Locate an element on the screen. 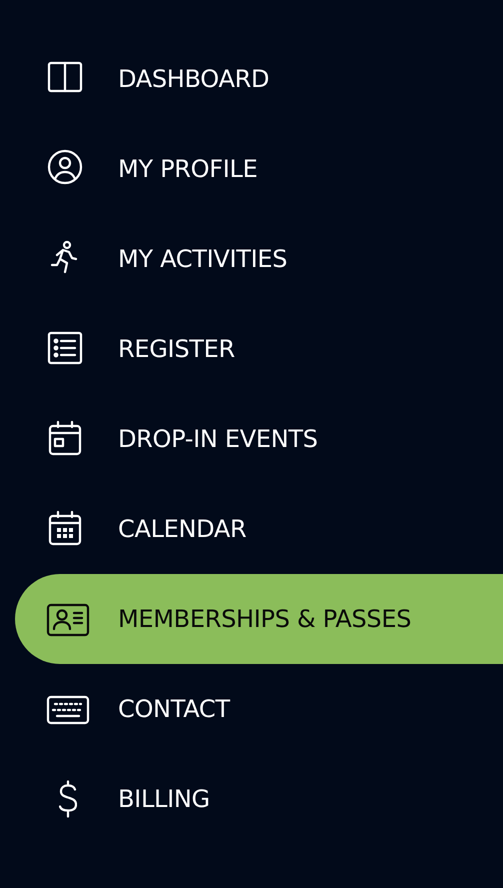 This screenshot has height=888, width=503. sidebar-item: REGISTER is located at coordinates (259, 349).